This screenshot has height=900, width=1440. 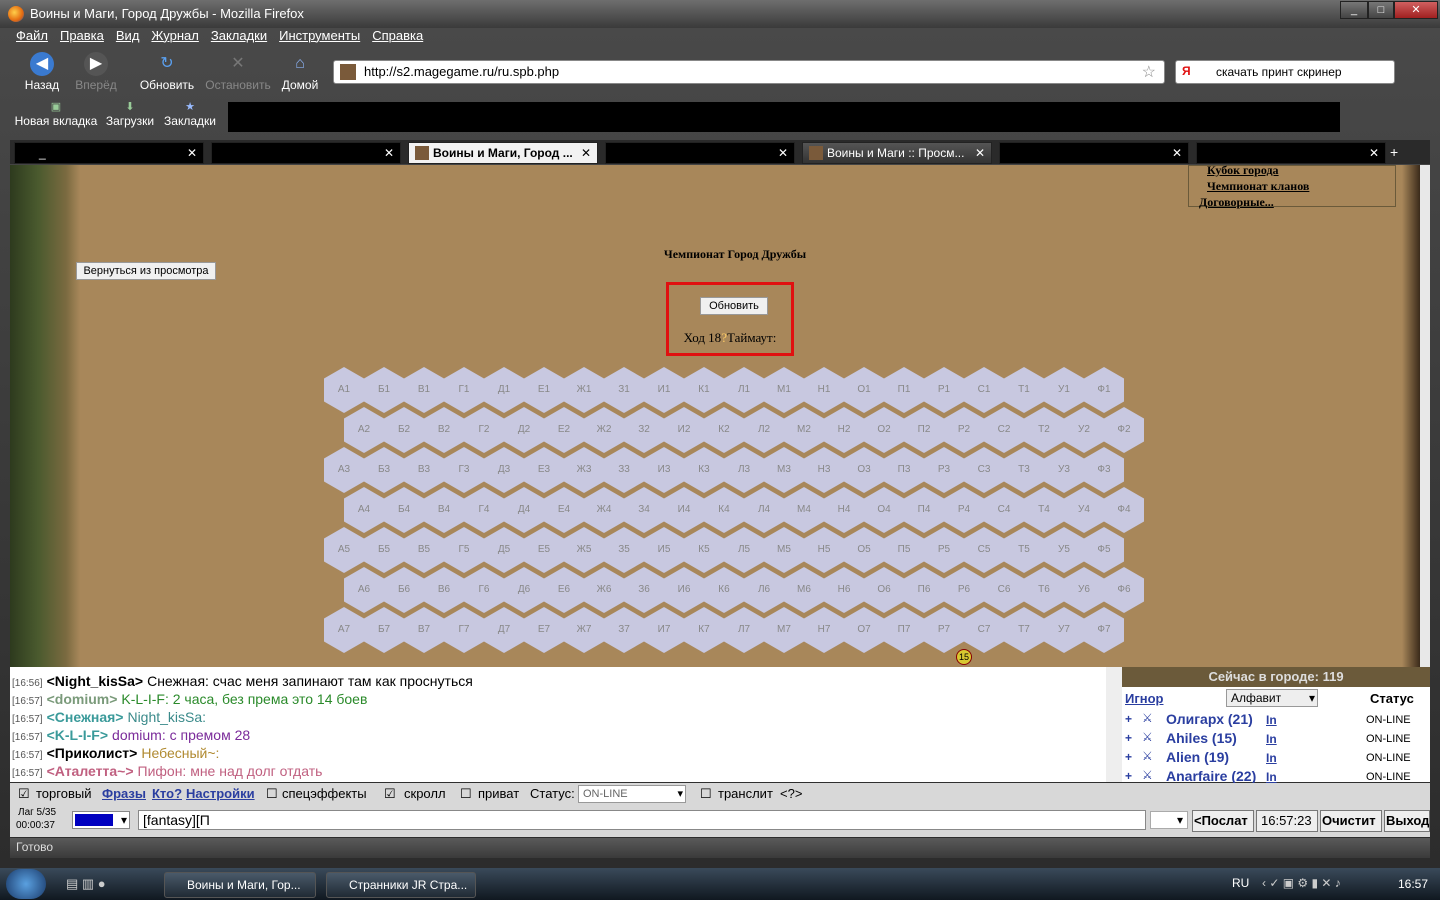 I want to click on hex-cell: Н3, so click(x=824, y=470).